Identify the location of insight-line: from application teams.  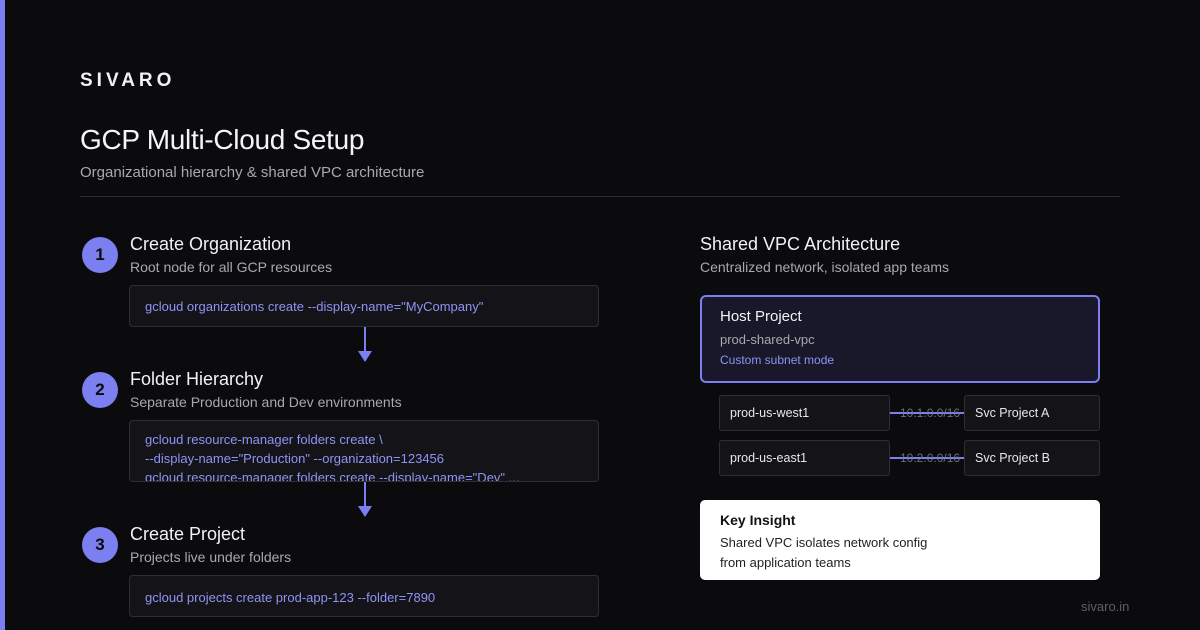
(785, 562).